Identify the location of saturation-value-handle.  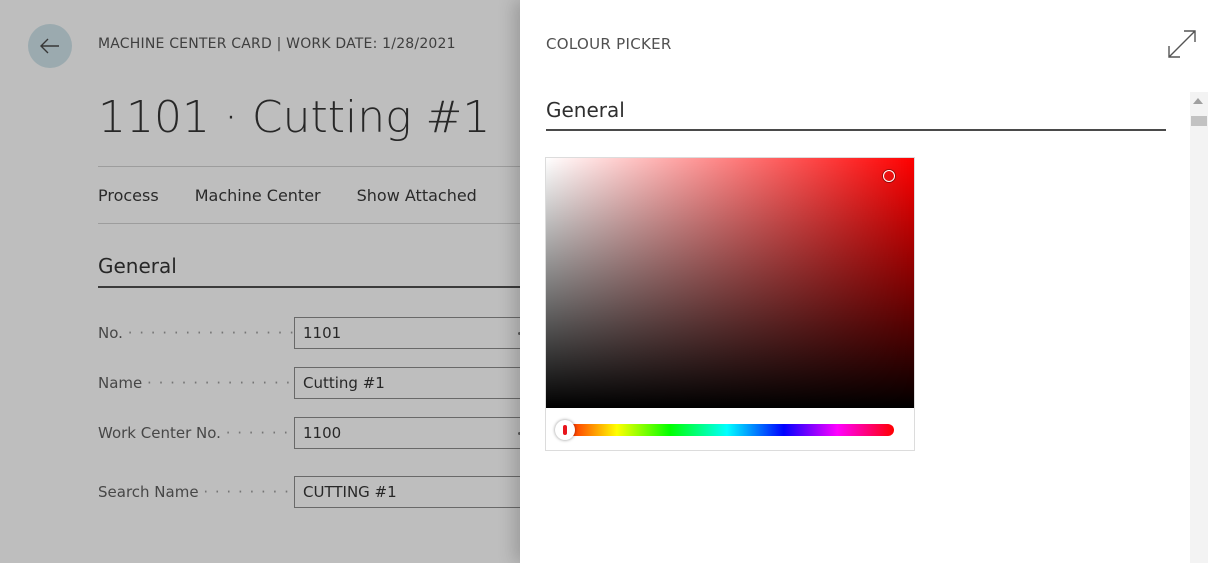
(889, 176).